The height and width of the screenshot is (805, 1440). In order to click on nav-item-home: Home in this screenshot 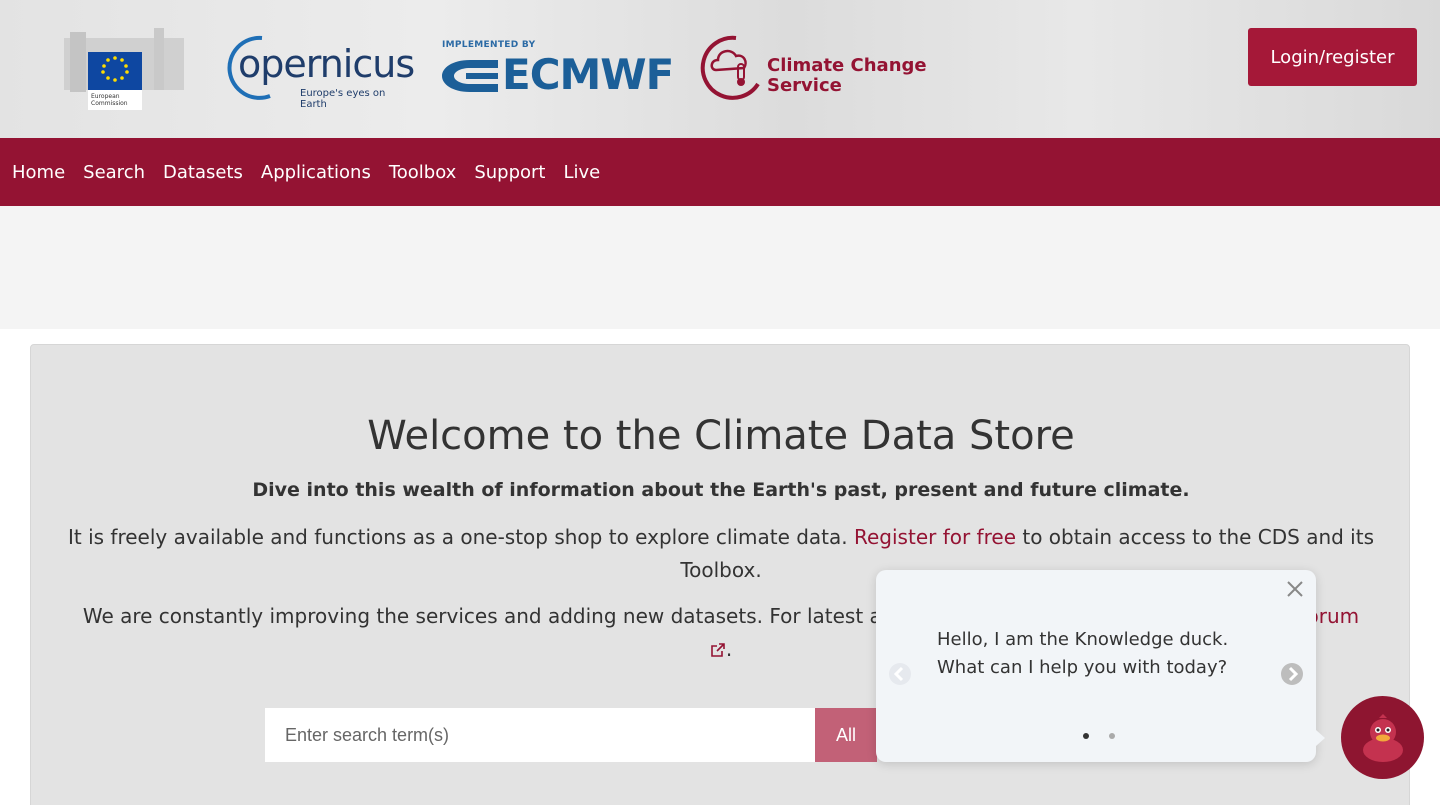, I will do `click(38, 172)`.